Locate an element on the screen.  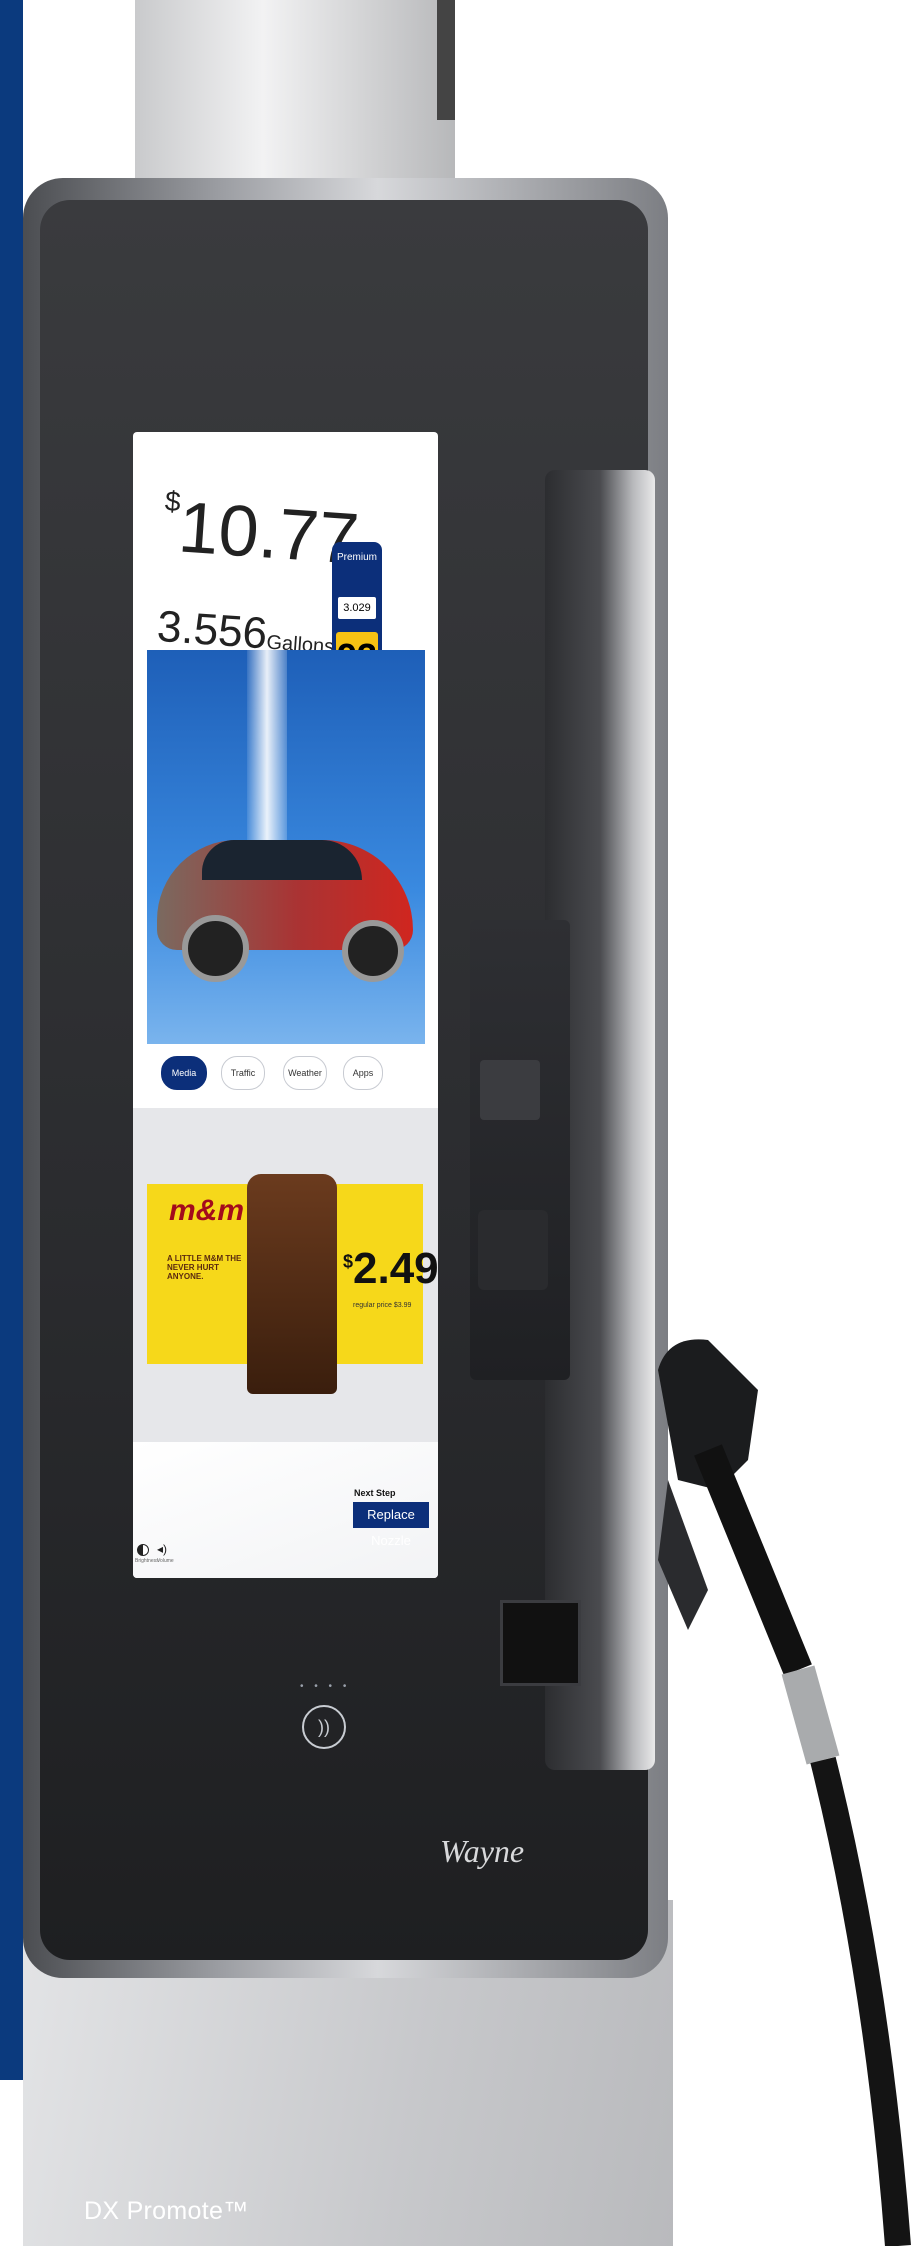
card-reader-panel is located at coordinates (520, 1150).